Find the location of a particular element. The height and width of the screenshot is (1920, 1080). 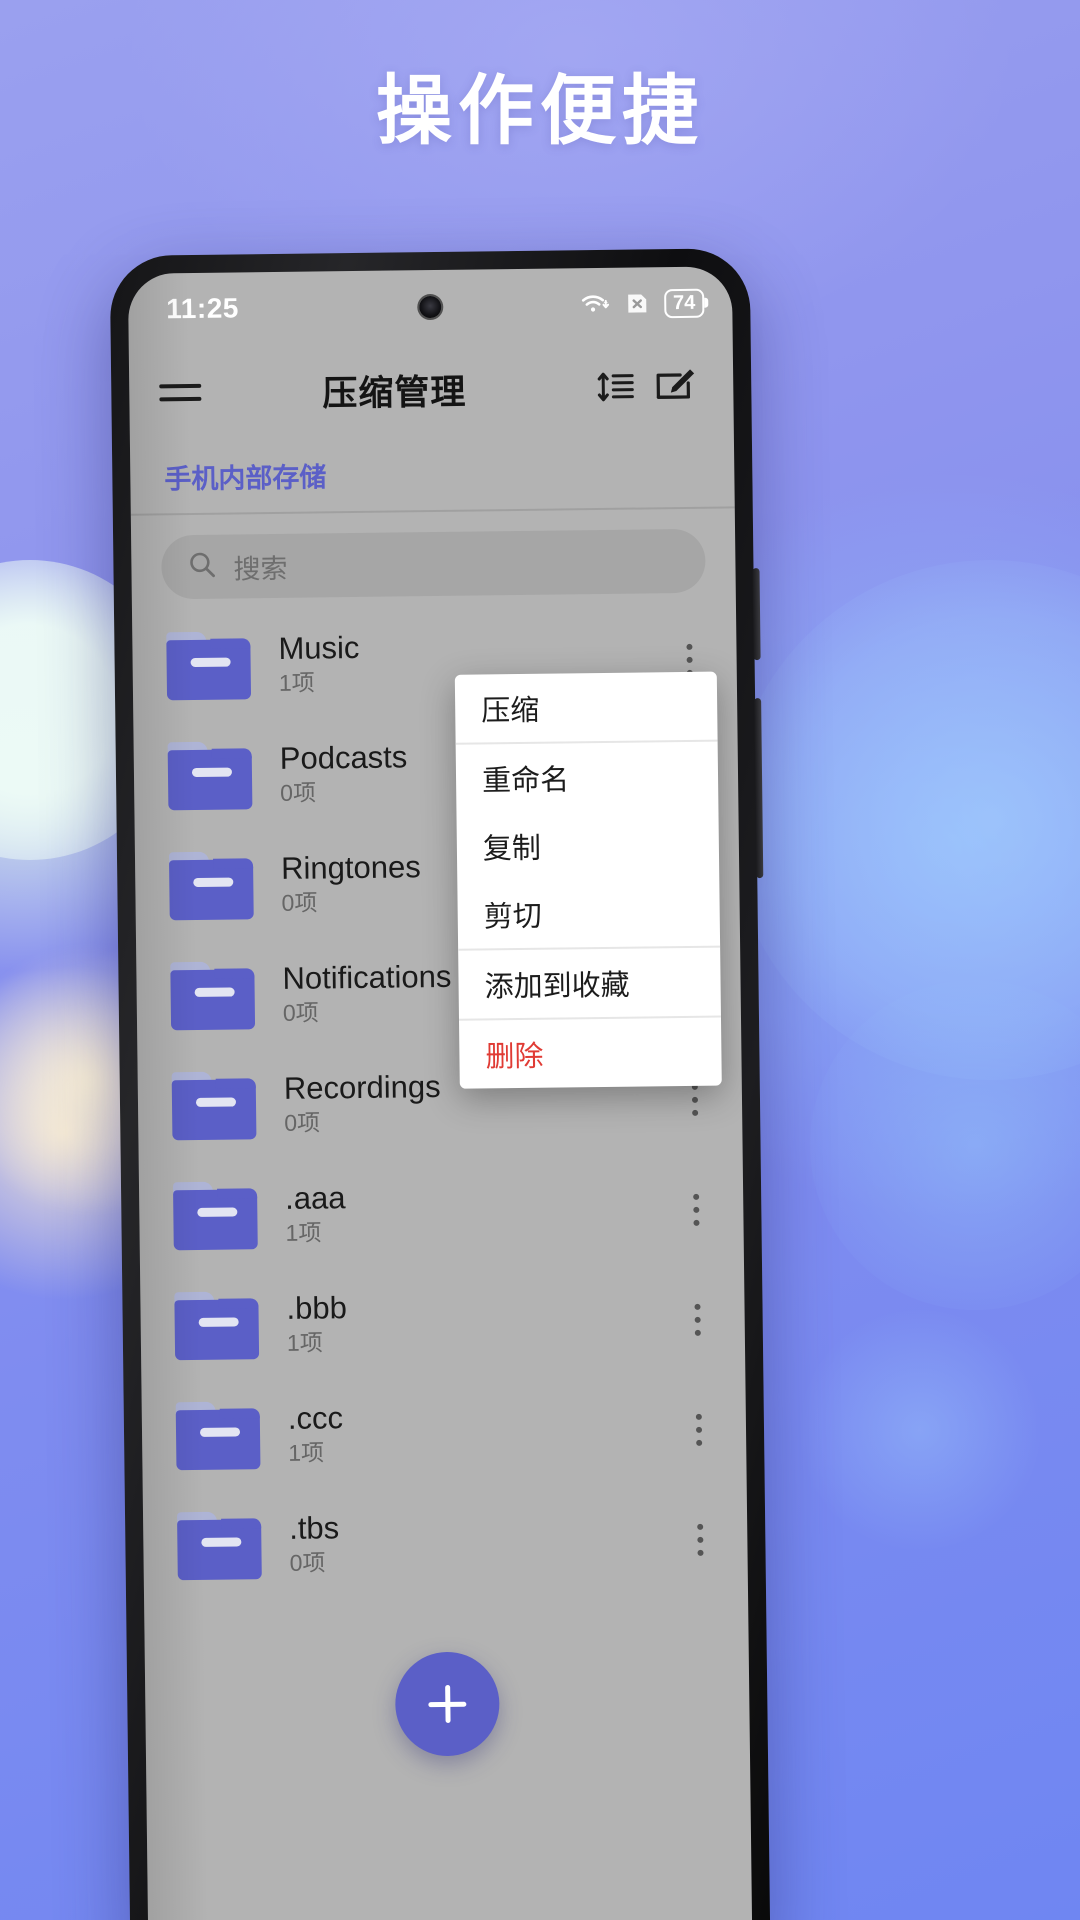

status-bar-clock: 11:25 is located at coordinates (203, 308).